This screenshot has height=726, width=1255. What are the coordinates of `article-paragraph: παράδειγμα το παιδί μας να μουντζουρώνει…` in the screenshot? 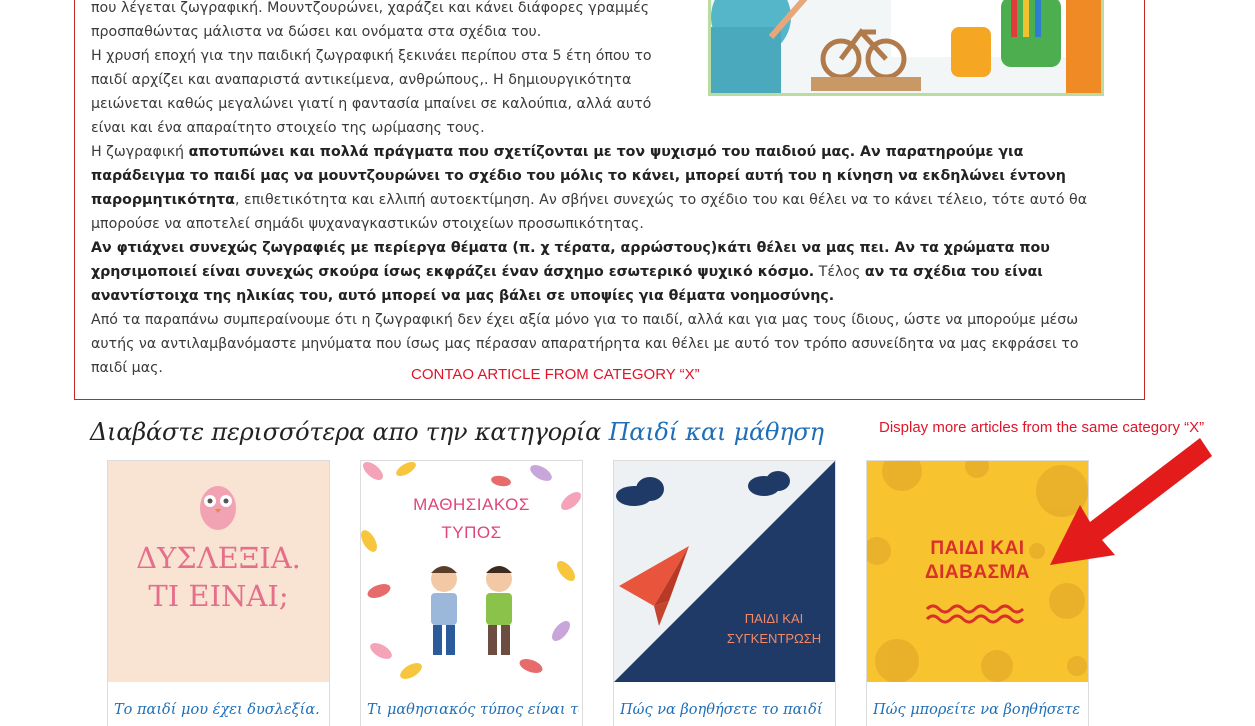 It's located at (601, 176).